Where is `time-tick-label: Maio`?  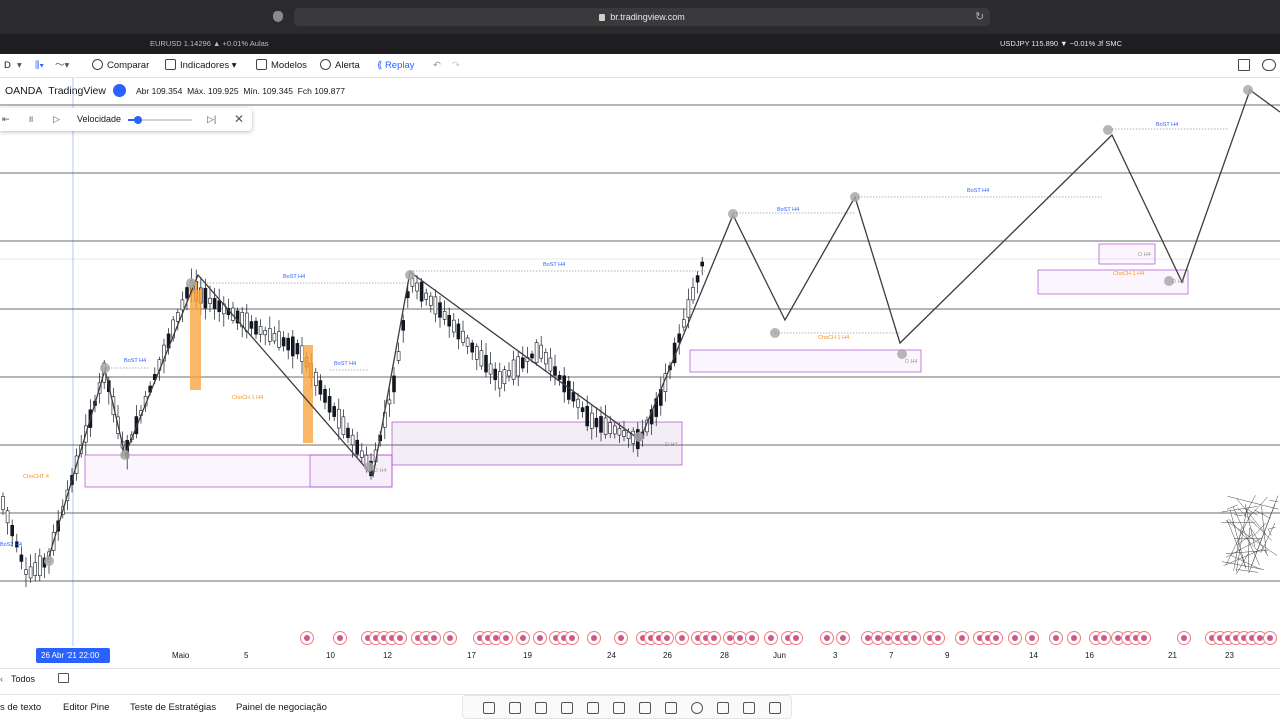
time-tick-label: Maio is located at coordinates (181, 655).